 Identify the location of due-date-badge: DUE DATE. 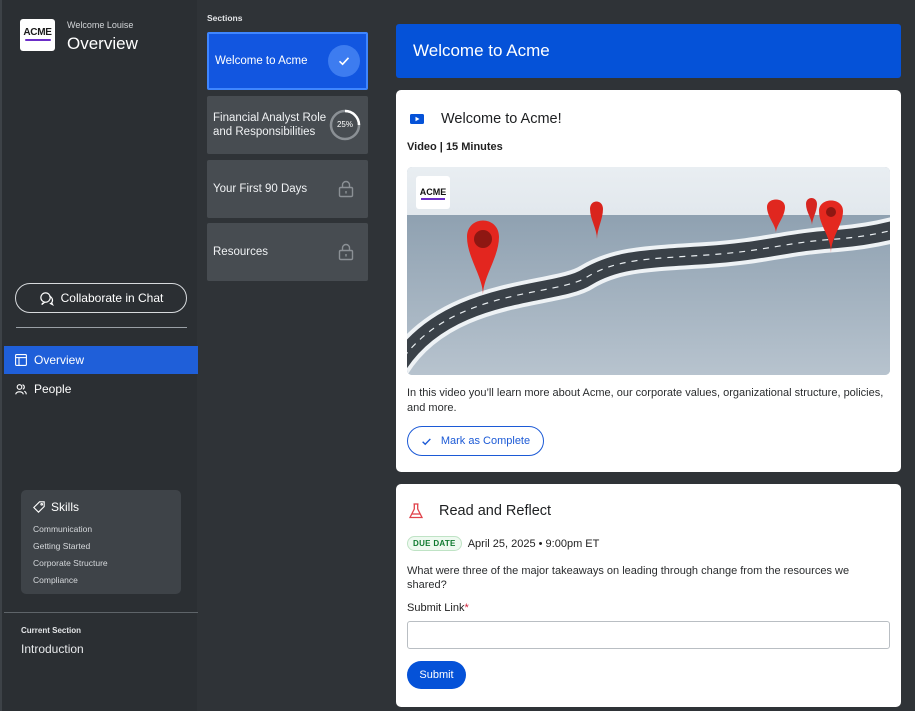
(434, 543).